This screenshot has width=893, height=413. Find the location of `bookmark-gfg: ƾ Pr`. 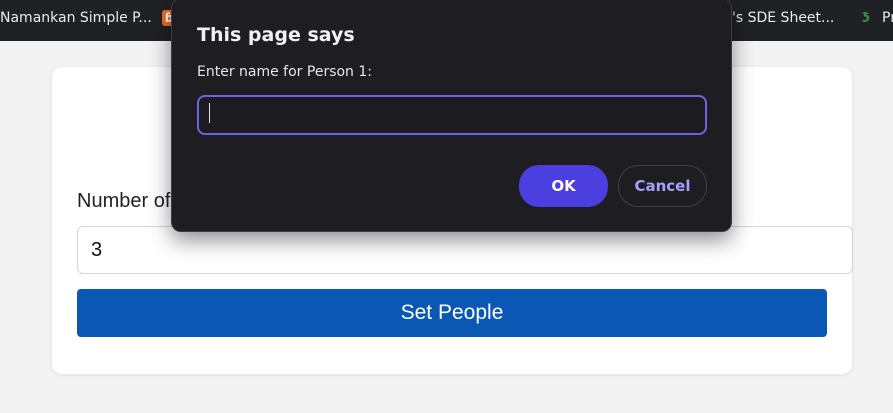

bookmark-gfg: ƾ Pr is located at coordinates (874, 18).